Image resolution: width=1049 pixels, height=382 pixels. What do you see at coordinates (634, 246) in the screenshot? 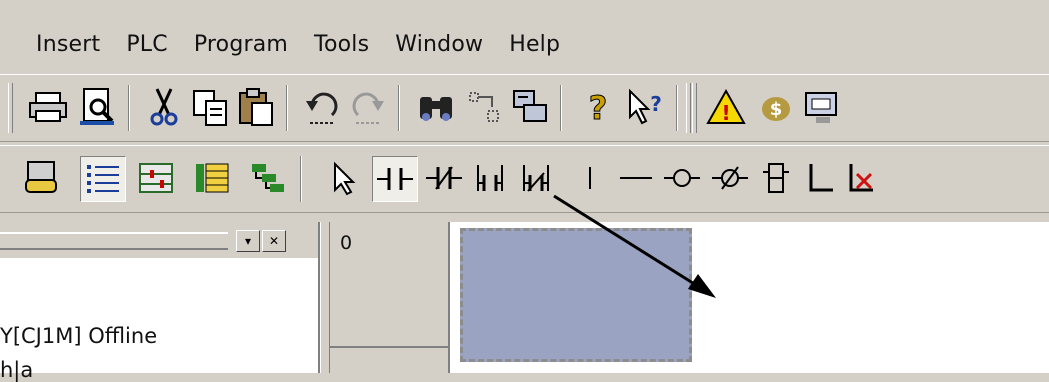
I see `annotation-arrow` at bounding box center [634, 246].